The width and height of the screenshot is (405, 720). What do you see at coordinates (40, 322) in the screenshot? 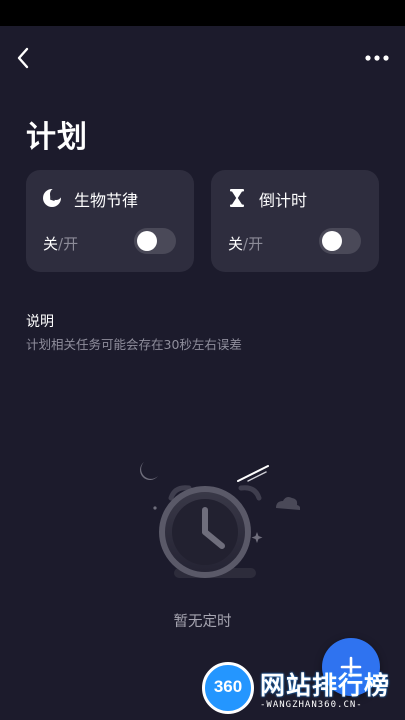
I see `info-title: 说明` at bounding box center [40, 322].